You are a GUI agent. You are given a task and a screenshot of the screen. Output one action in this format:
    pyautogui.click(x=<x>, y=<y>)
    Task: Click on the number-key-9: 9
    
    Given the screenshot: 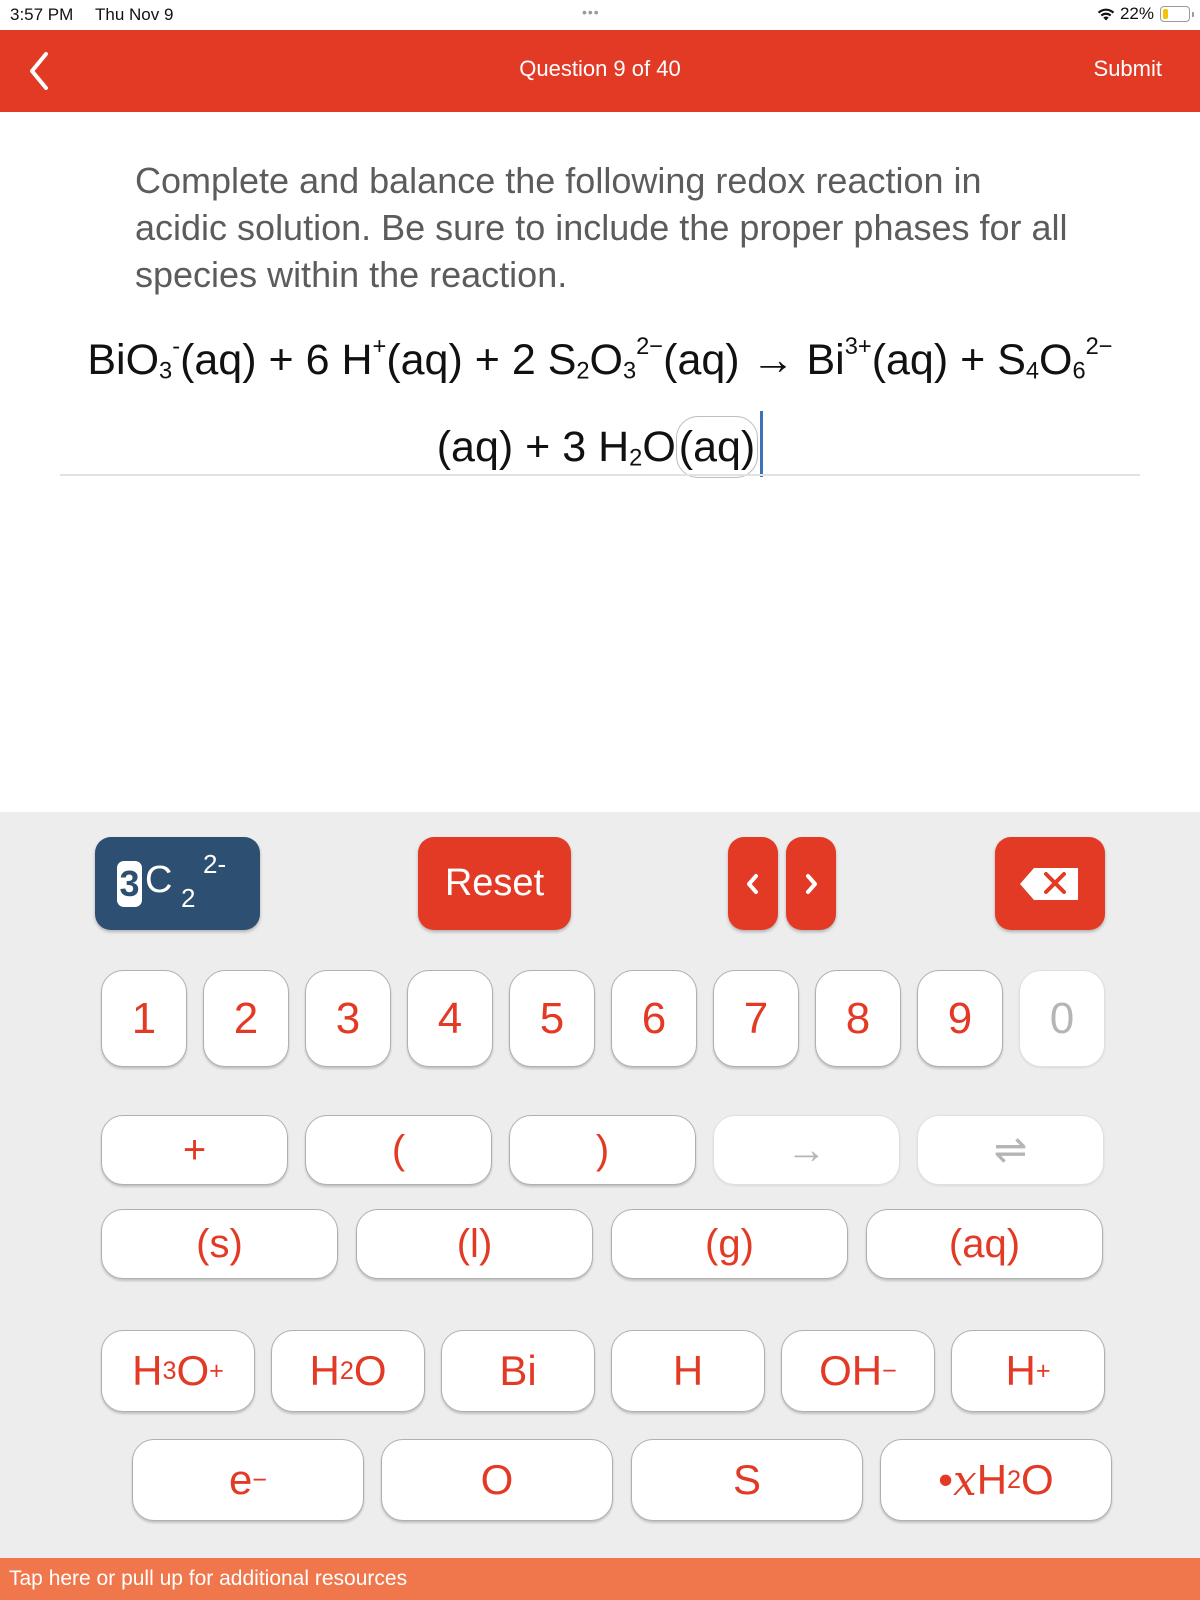 What is the action you would take?
    pyautogui.click(x=960, y=1018)
    